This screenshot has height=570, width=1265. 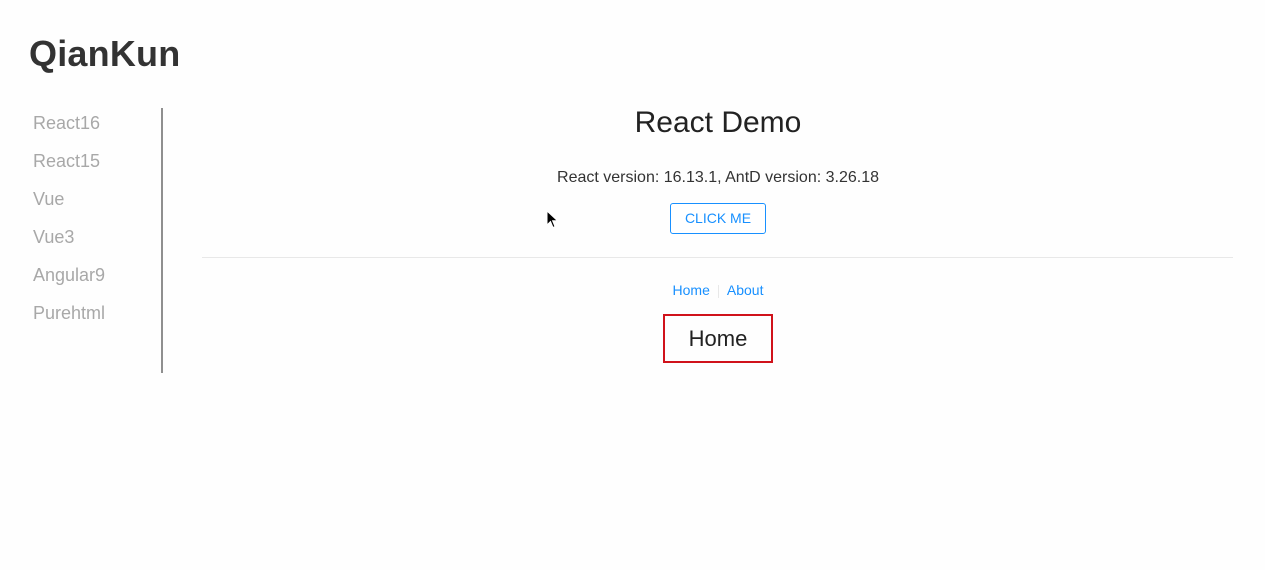 I want to click on nav-link-about: About, so click(x=745, y=290).